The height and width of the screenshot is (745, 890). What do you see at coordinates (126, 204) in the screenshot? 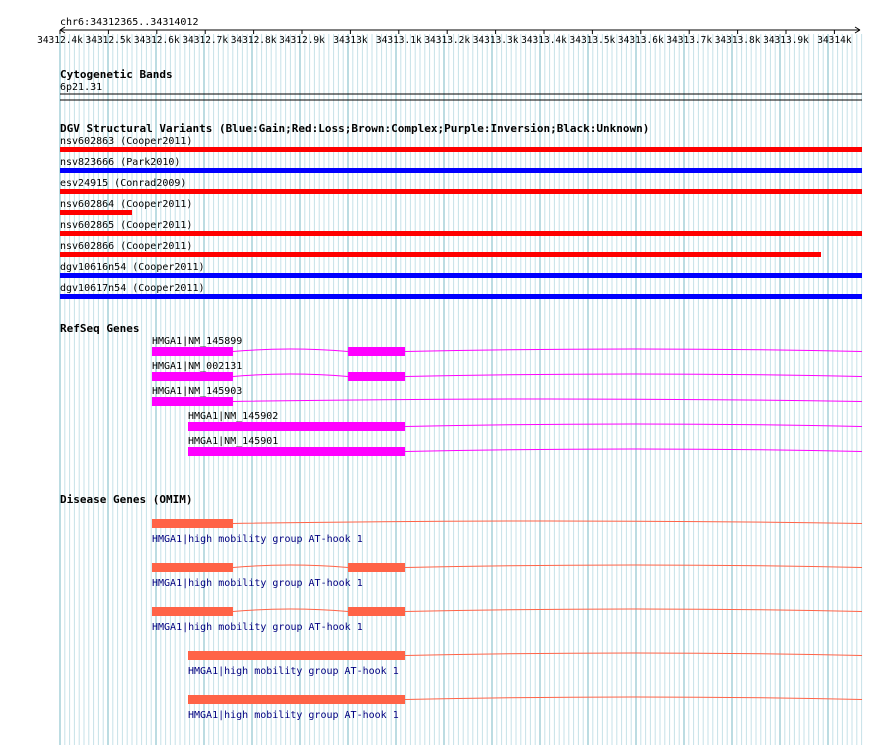
I see `dgv-variant-label: nsv602864 (Cooper2011)` at bounding box center [126, 204].